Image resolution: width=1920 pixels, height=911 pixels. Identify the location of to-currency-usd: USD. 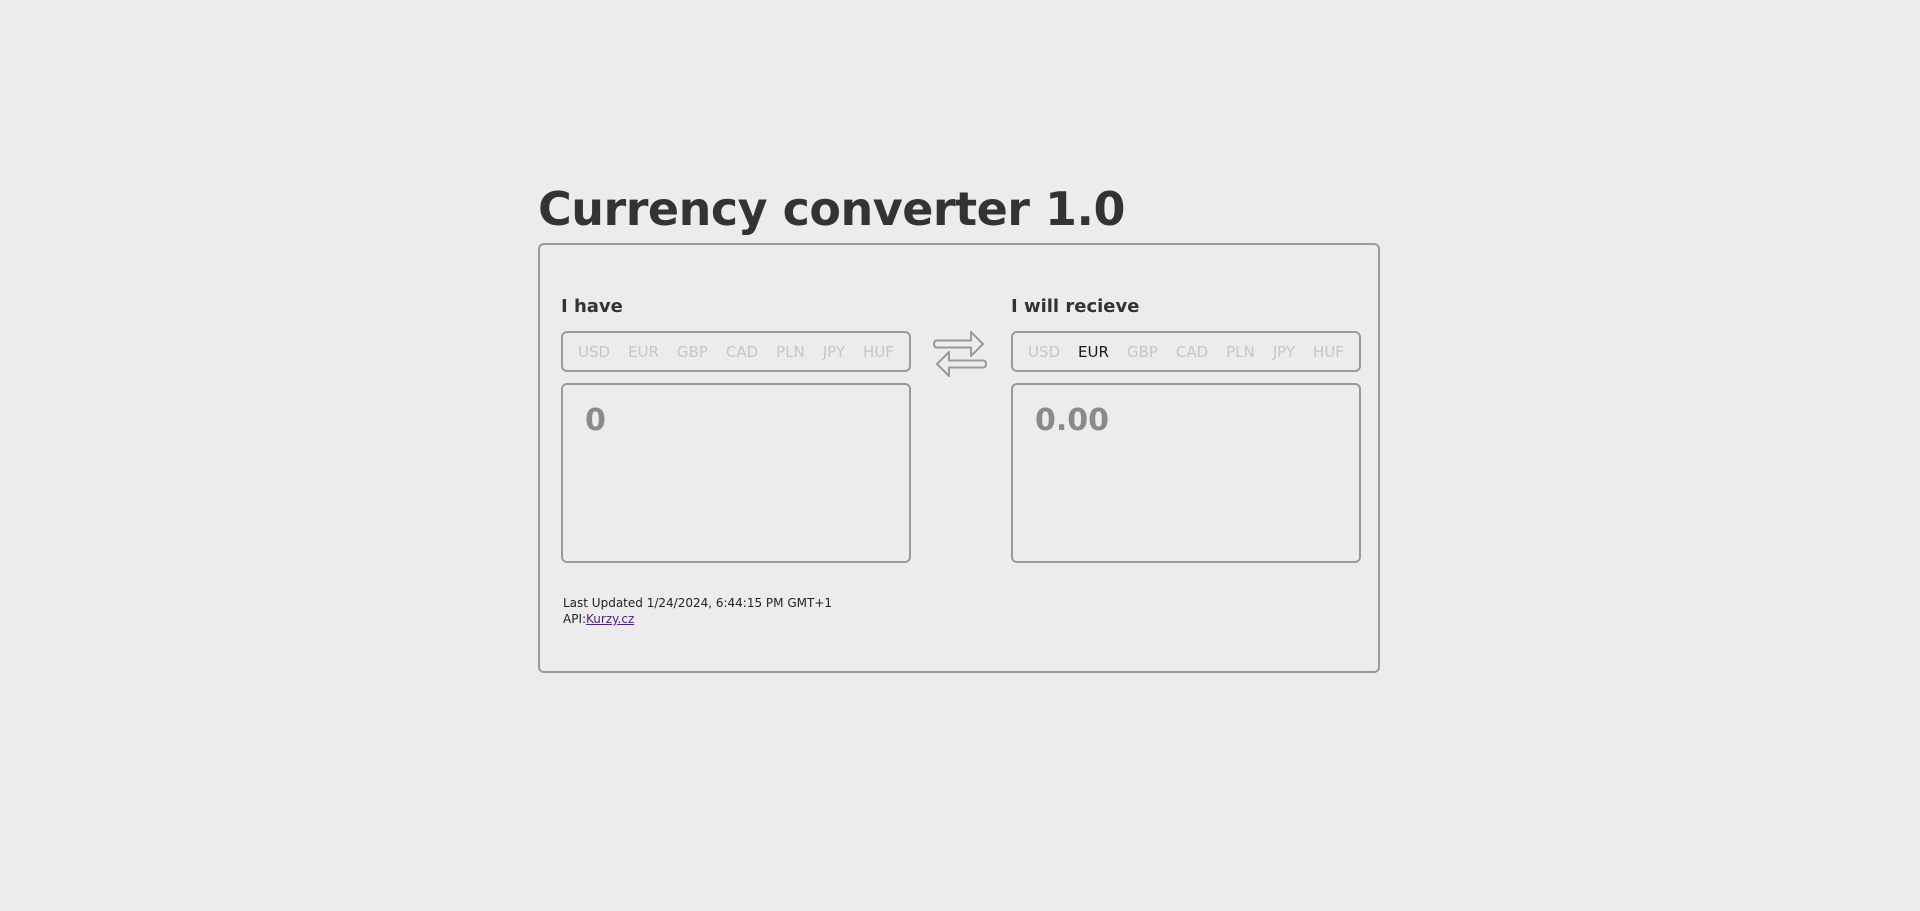
(1044, 352).